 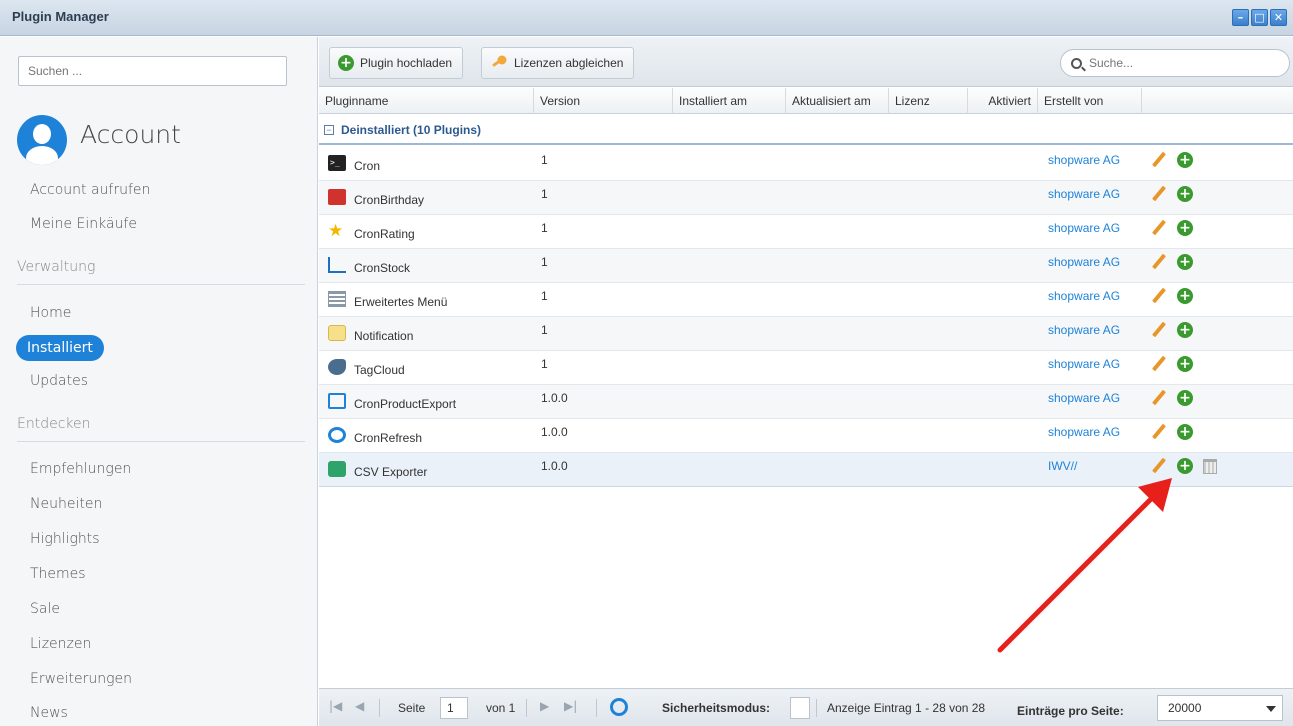 What do you see at coordinates (729, 101) in the screenshot?
I see `column-header-installiert: Installiert am` at bounding box center [729, 101].